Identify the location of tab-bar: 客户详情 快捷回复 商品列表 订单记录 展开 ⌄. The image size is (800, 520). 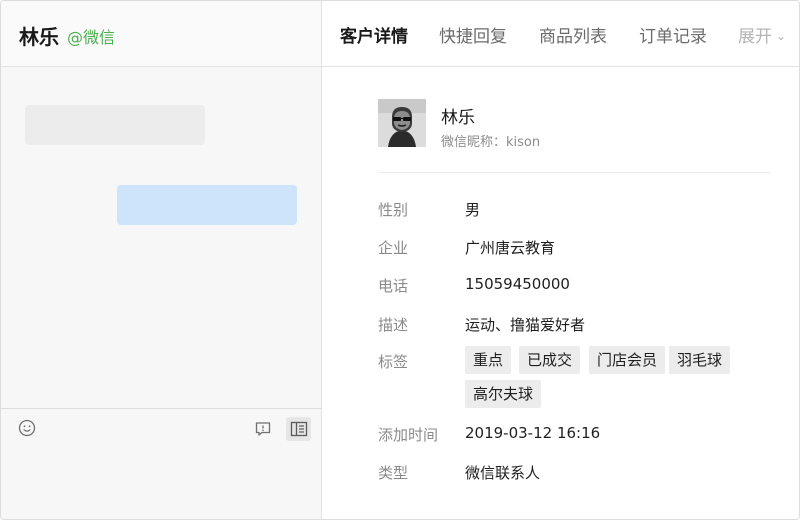
(560, 34).